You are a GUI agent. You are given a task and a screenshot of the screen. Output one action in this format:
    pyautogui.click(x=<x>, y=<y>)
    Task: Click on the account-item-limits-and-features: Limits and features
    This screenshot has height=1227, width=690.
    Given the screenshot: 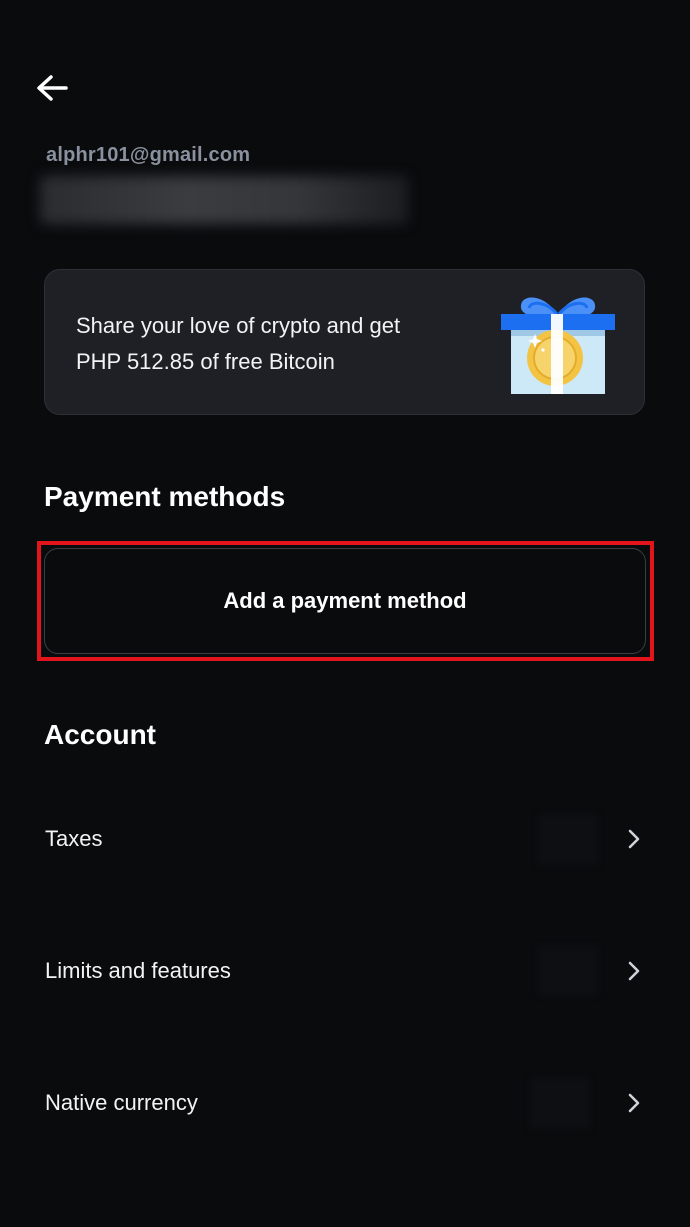 What is the action you would take?
    pyautogui.click(x=345, y=971)
    